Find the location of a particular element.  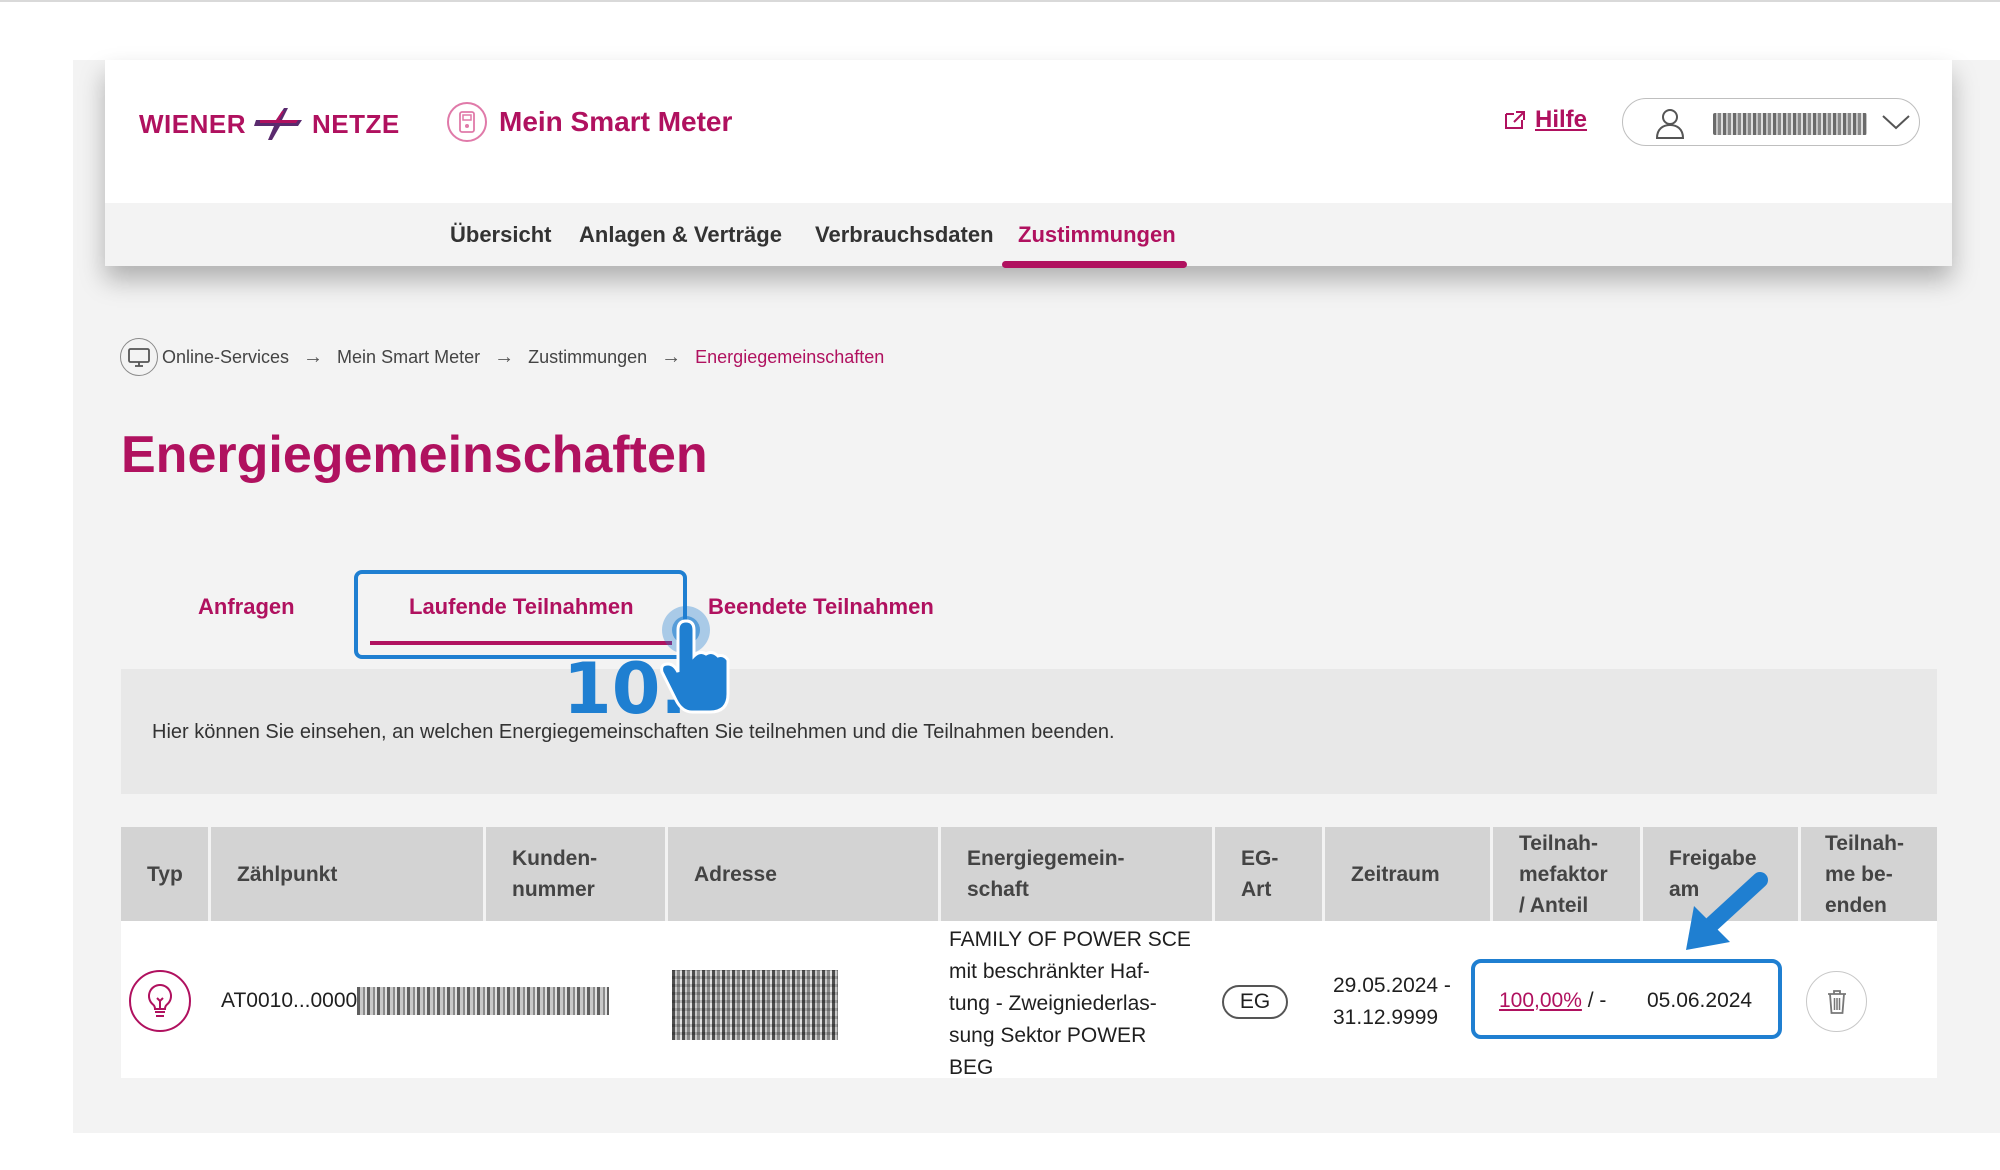

user-icon is located at coordinates (1670, 124).